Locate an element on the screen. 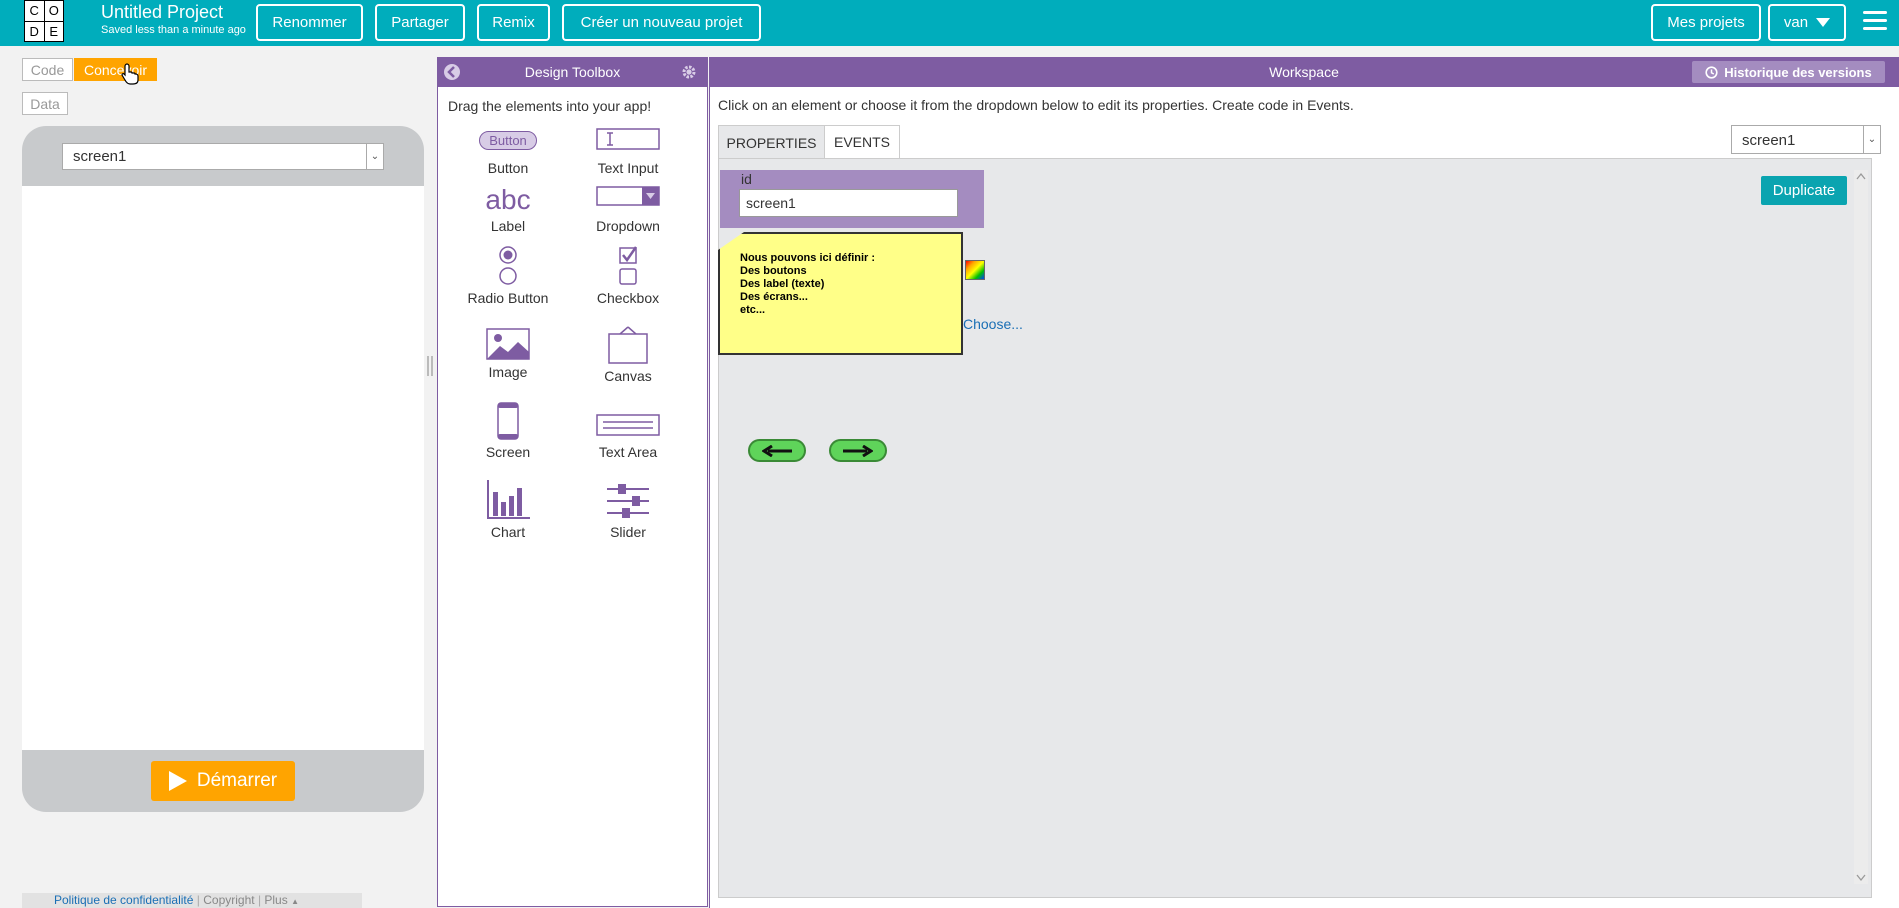 Image resolution: width=1899 pixels, height=908 pixels. canvas-icon is located at coordinates (628, 345).